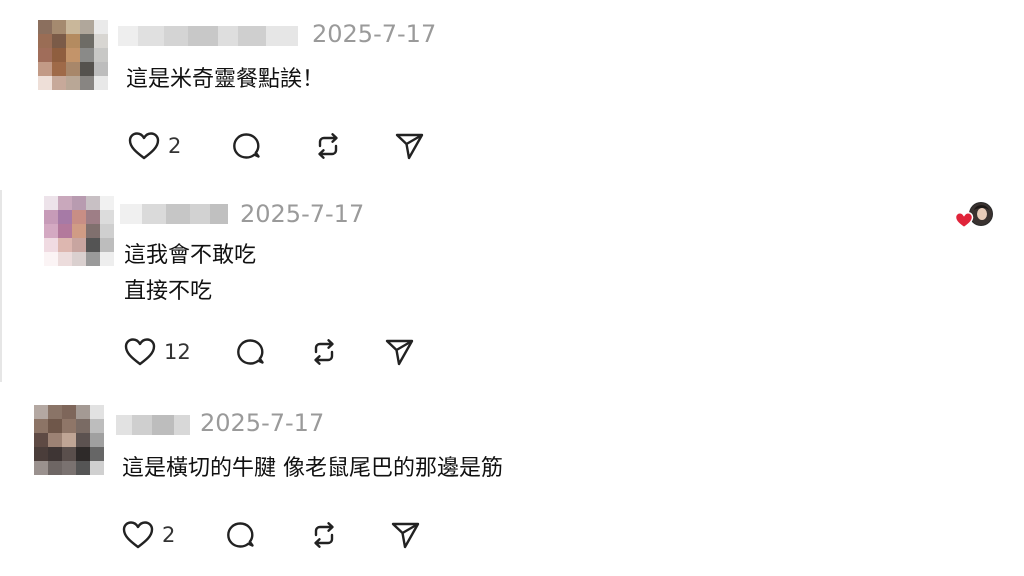 This screenshot has height=576, width=1024. What do you see at coordinates (168, 291) in the screenshot?
I see `comment-line: 直接不吃` at bounding box center [168, 291].